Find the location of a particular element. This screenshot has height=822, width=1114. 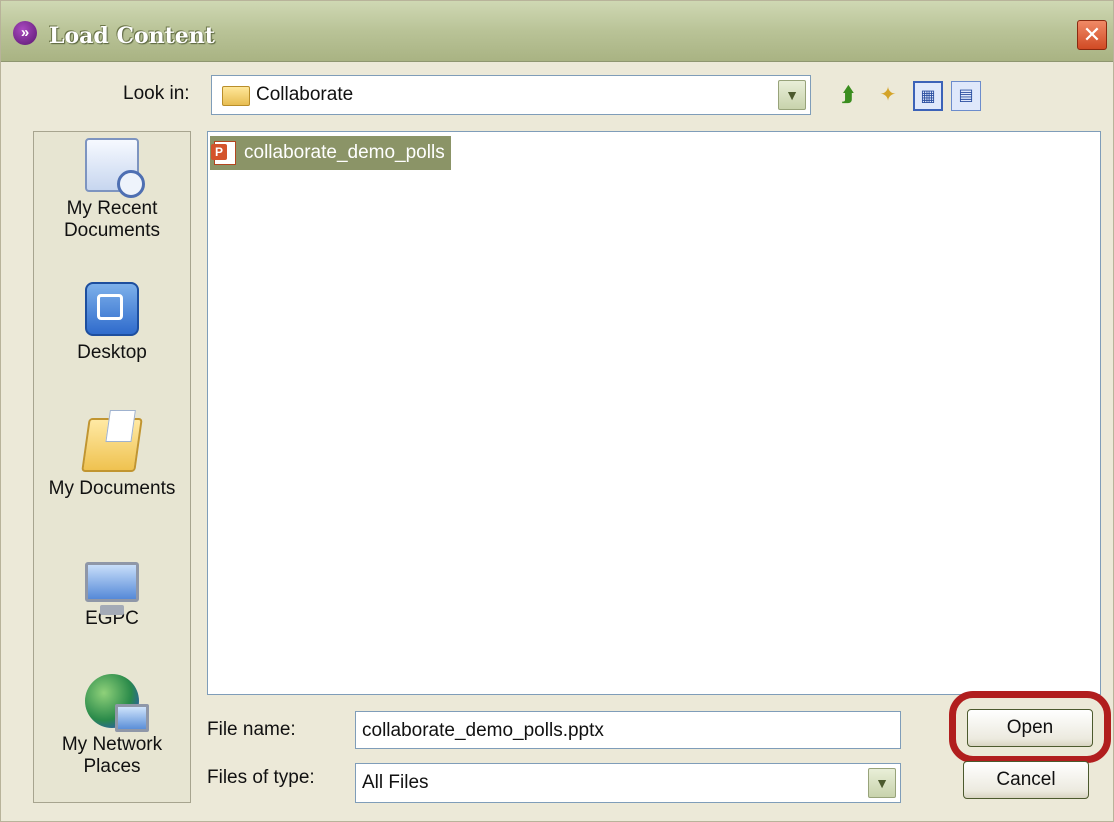

file-name-value: collaborate_demo_polls.pptx is located at coordinates (483, 730).